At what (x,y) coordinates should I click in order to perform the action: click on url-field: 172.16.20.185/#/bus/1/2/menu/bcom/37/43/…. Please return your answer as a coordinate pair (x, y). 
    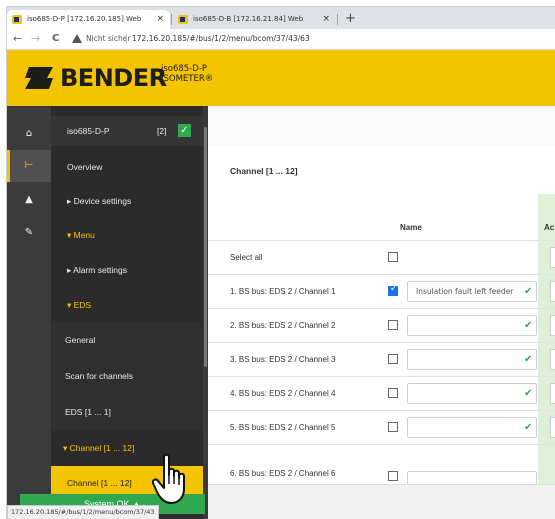
    Looking at the image, I should click on (221, 39).